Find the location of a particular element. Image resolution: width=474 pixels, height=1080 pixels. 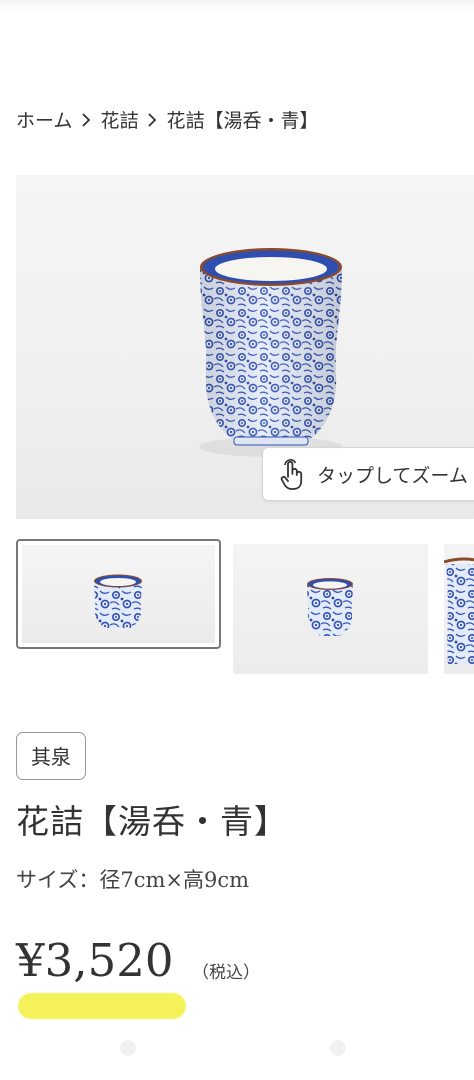

product-price: ¥3,520 is located at coordinates (95, 960).